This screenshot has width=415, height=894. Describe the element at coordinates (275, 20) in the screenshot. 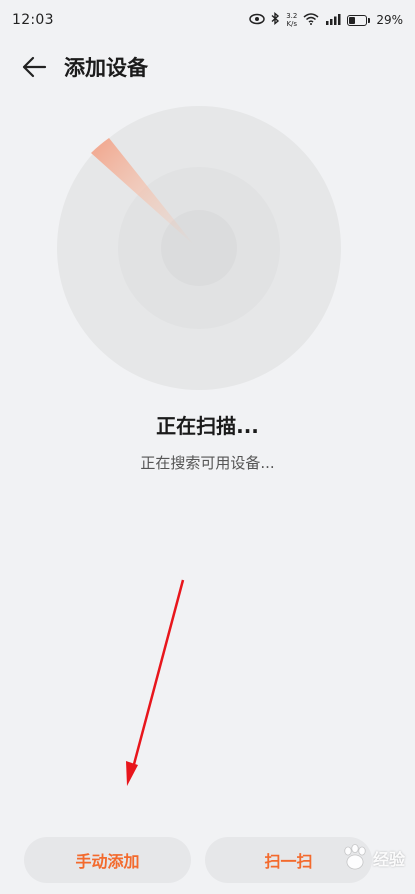

I see `bluetooth-icon` at that location.